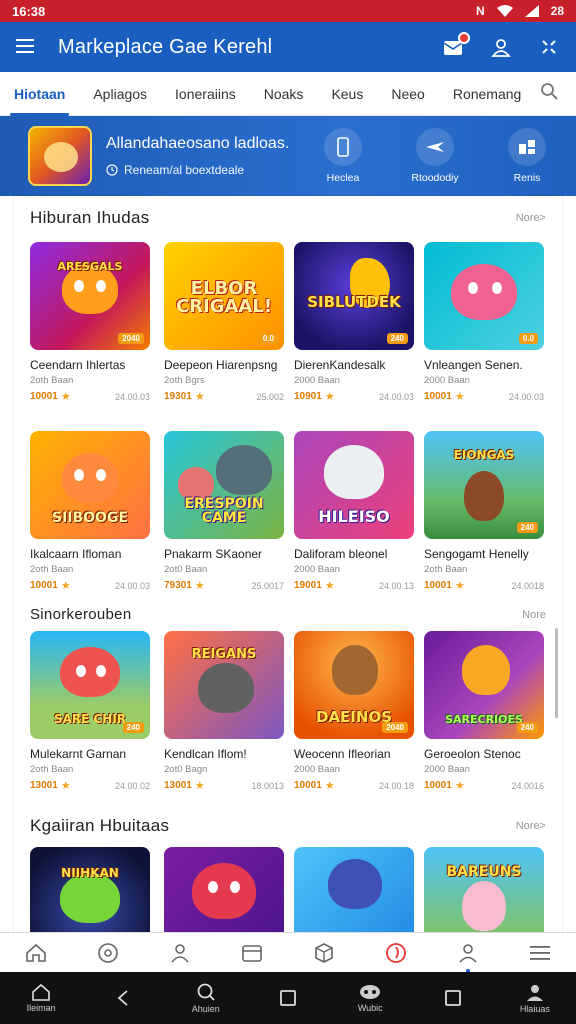  Describe the element at coordinates (396, 953) in the screenshot. I see `fire-icon` at that location.